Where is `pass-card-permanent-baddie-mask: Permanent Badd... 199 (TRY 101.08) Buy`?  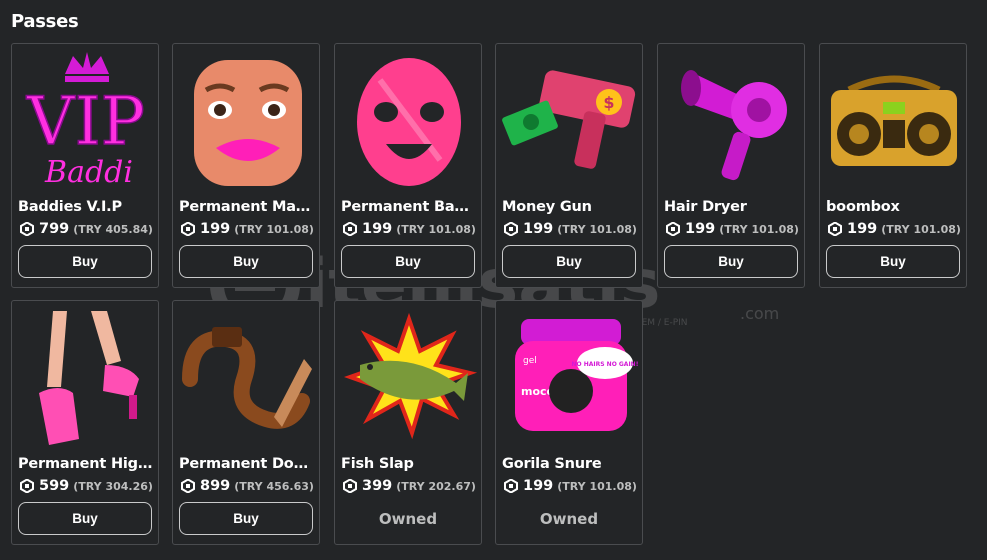
pass-card-permanent-baddie-mask: Permanent Badd... 199 (TRY 101.08) Buy is located at coordinates (408, 165).